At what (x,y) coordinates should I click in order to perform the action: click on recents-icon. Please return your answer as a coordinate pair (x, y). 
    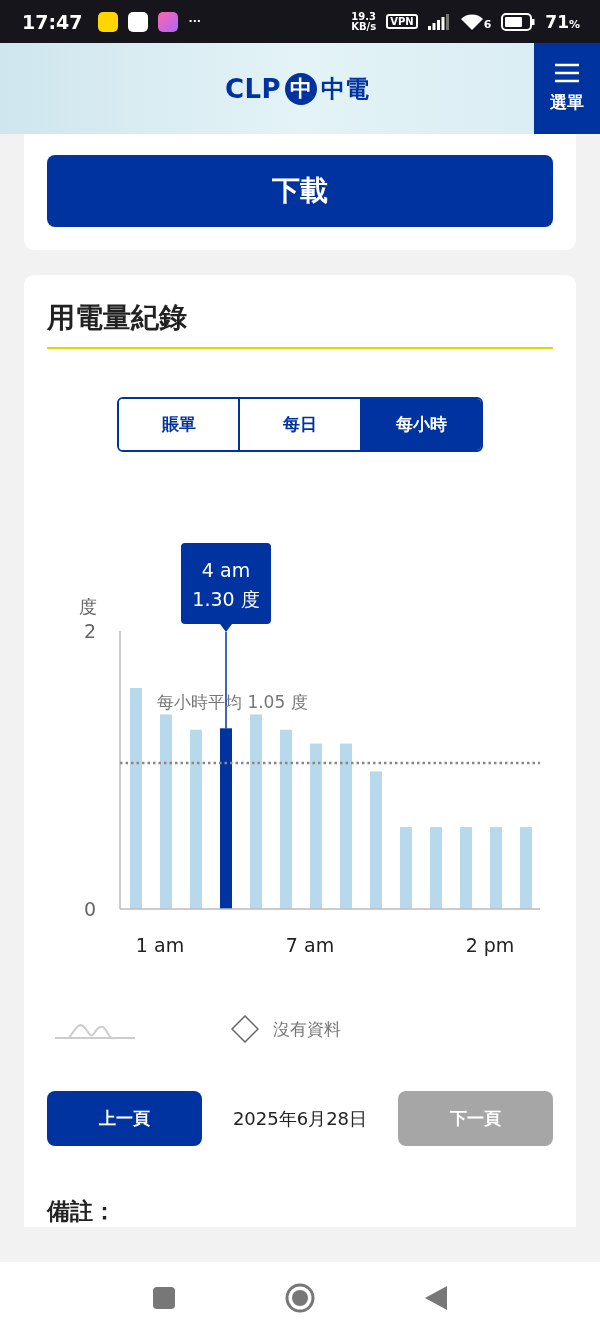
    Looking at the image, I should click on (164, 1298).